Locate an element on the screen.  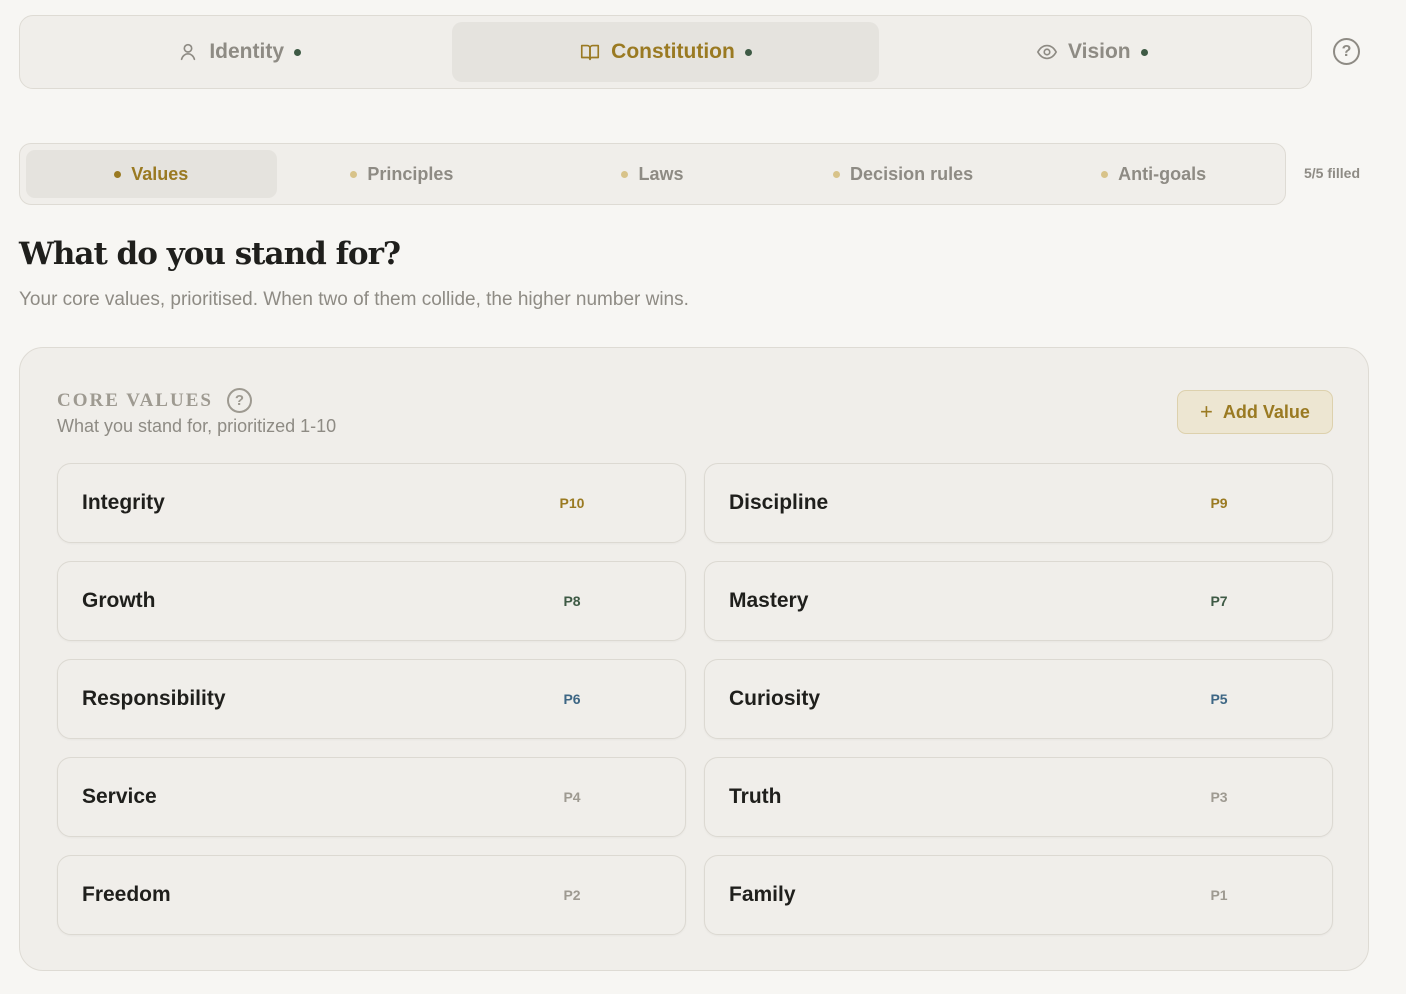
priority-badge: P1 is located at coordinates (1219, 895).